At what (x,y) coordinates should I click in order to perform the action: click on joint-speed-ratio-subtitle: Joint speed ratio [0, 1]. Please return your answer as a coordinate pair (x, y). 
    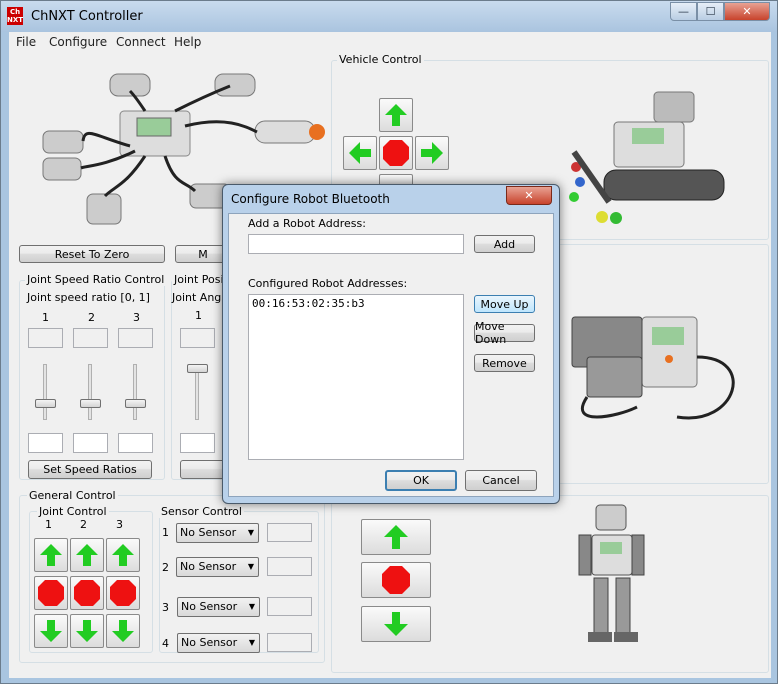
    Looking at the image, I should click on (88, 297).